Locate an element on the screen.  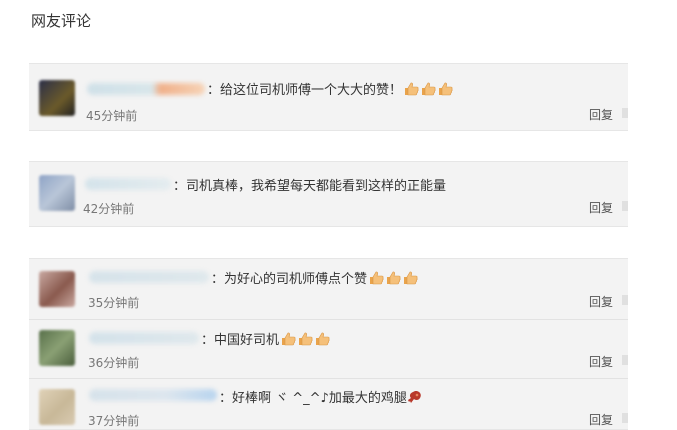
comment-text: ：好棒啊 ヾ ^_^♪加最大的鸡腿 is located at coordinates (321, 396).